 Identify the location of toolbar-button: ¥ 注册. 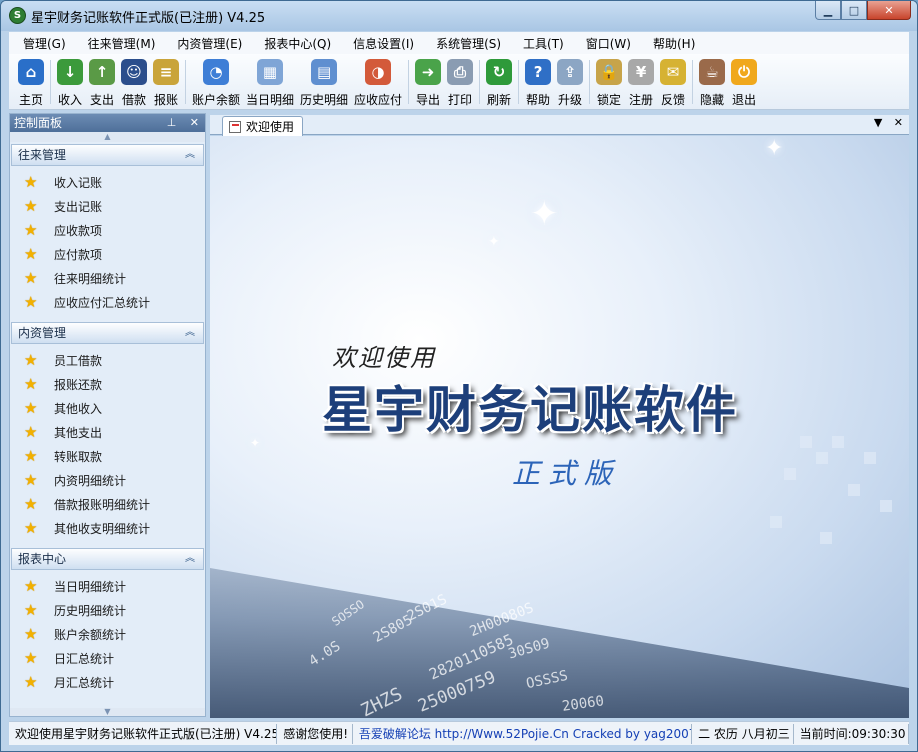
(641, 81).